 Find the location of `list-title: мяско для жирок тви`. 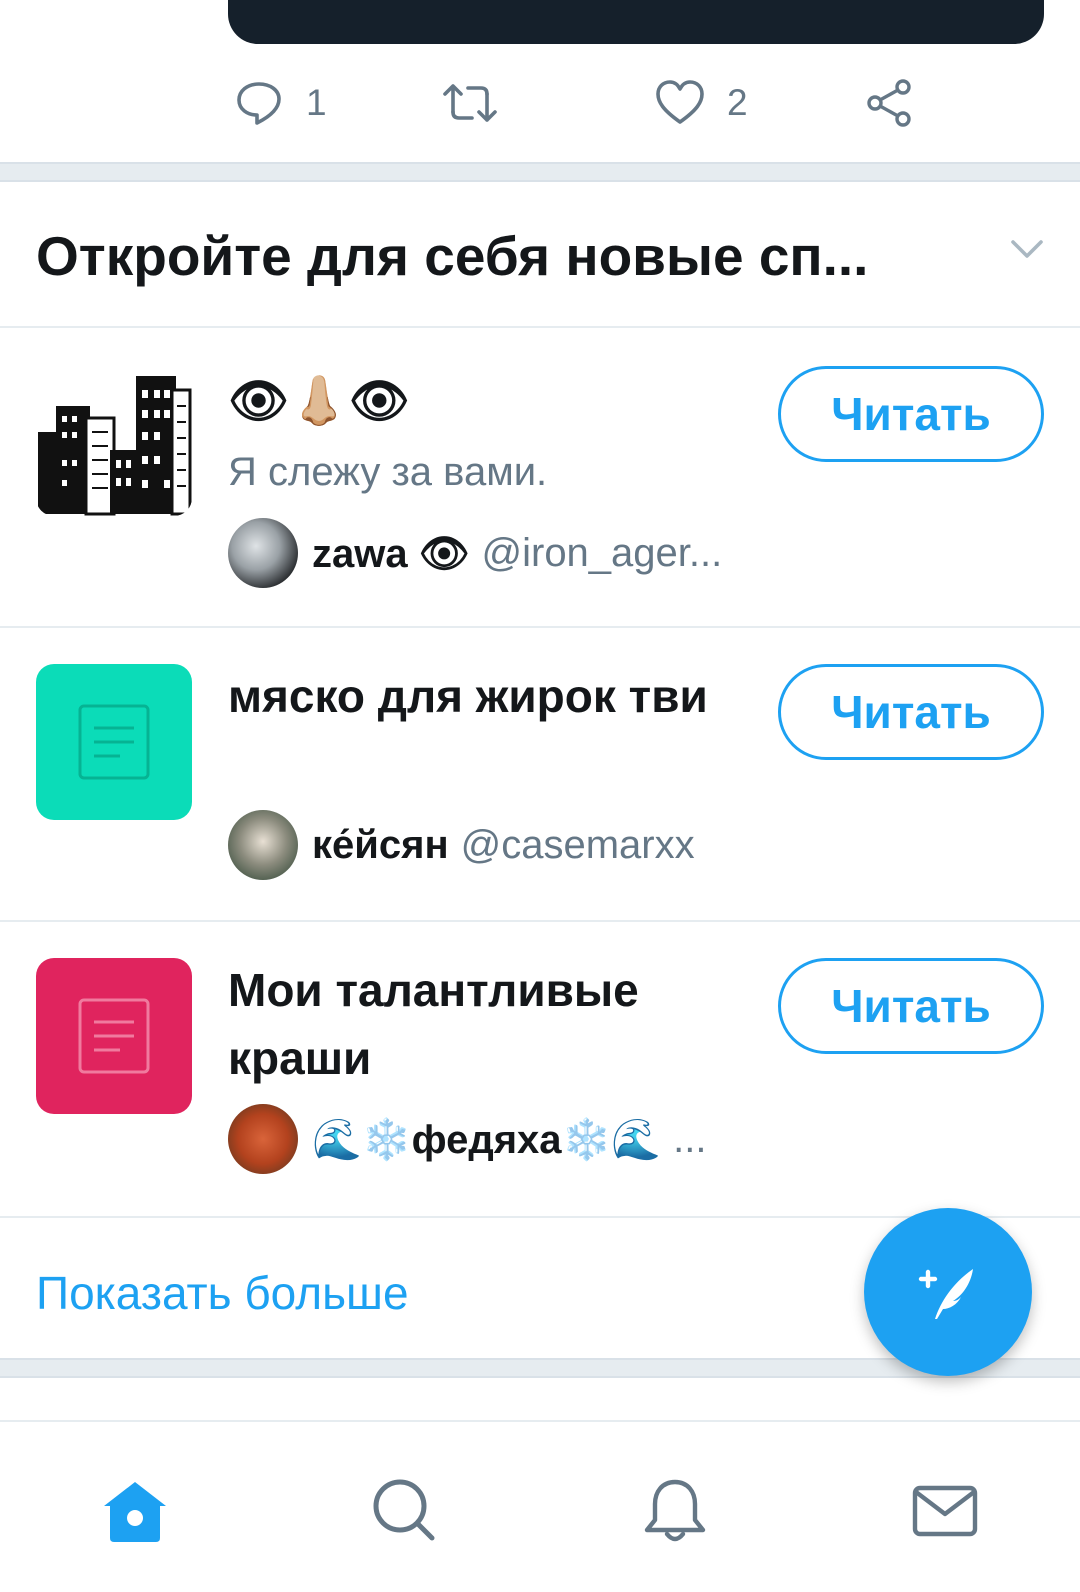

list-title: мяско для жирок тви is located at coordinates (468, 696).